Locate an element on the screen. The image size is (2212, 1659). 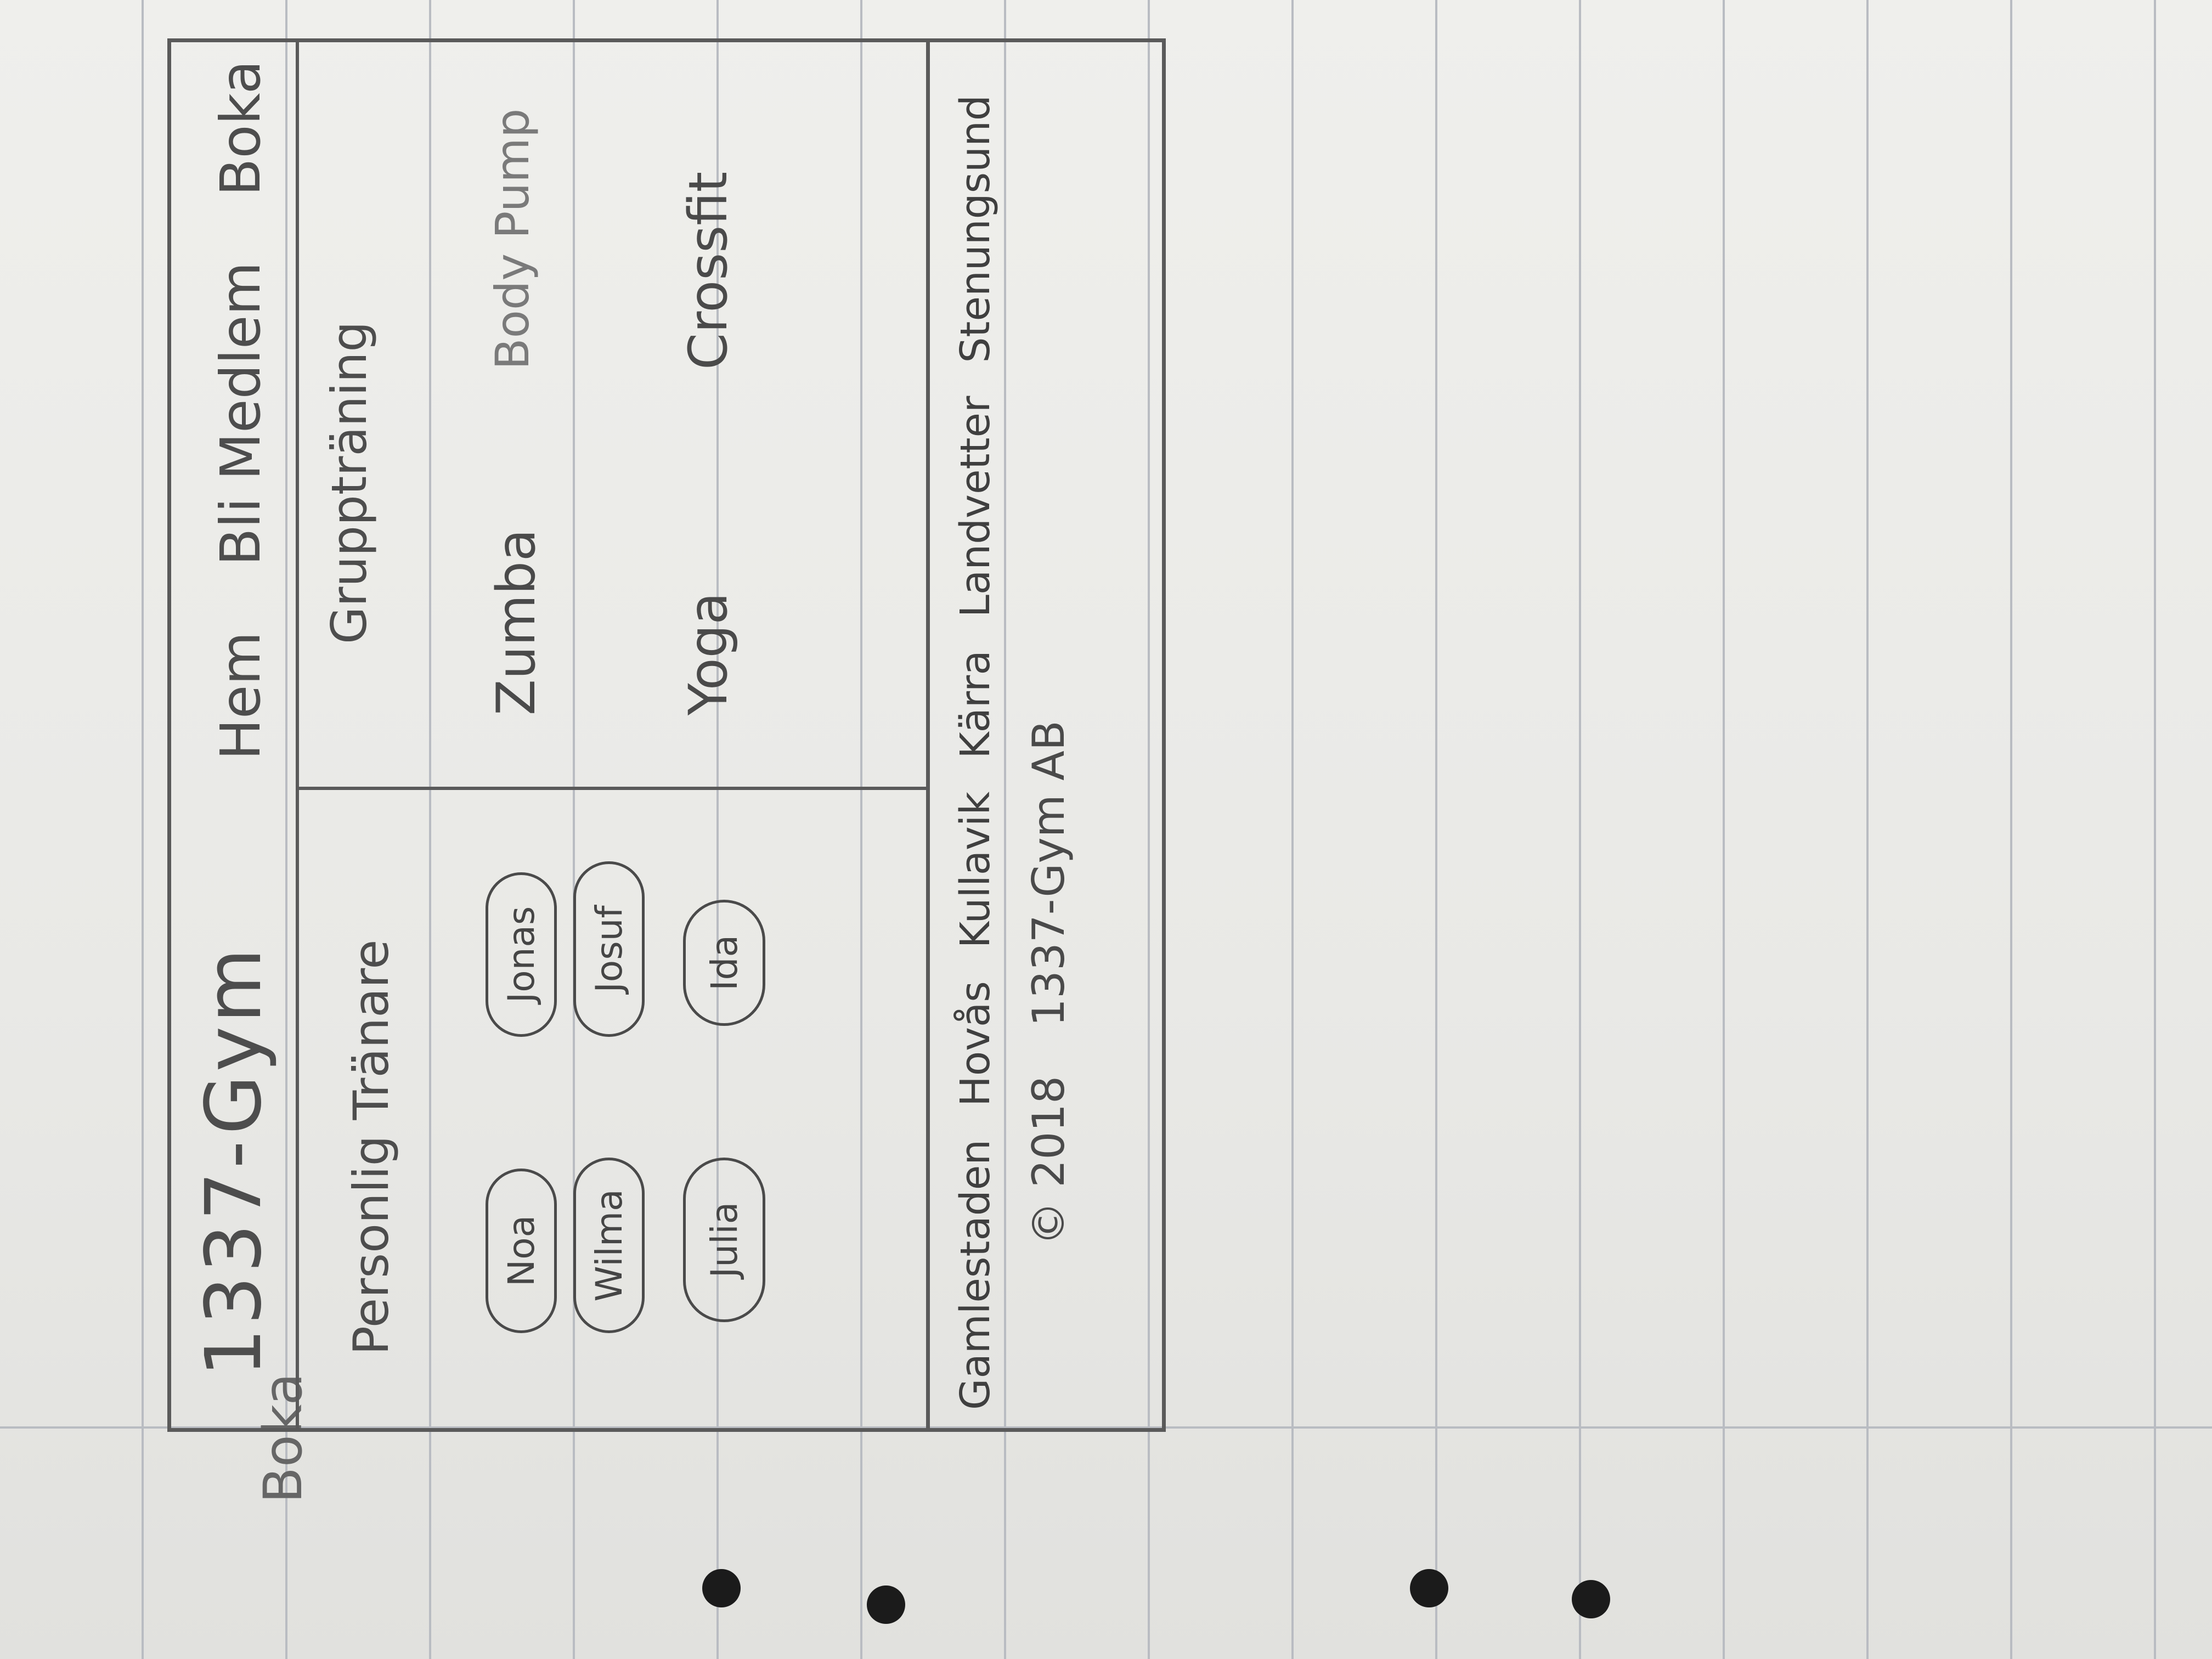
copyright-icon: © is located at coordinates (1048, 1223).